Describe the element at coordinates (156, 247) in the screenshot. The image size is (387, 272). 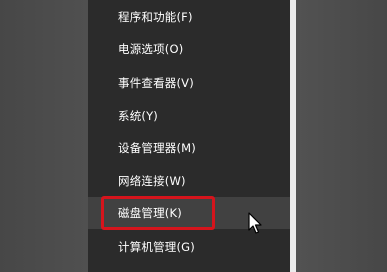
I see `menu-item-label: 计算机管理(G)` at that location.